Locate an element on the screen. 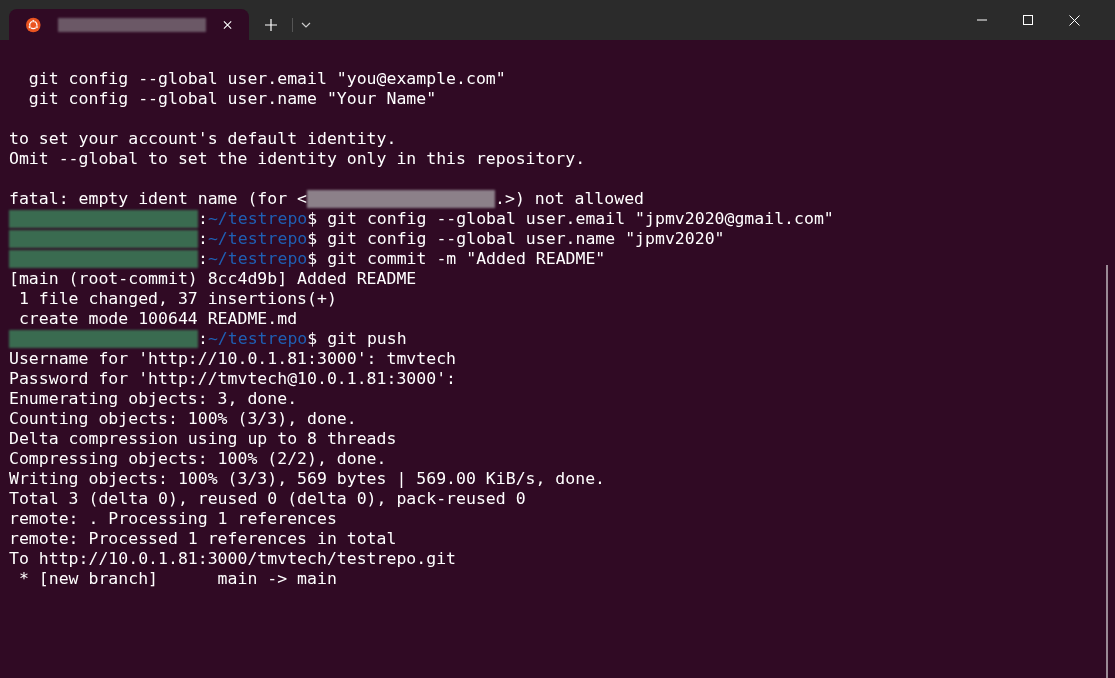 This screenshot has height=678, width=1115. output-line: Writing objects: 100% (3/3), 569 bytes | 569.00 KiB/s, done. is located at coordinates (307, 479).